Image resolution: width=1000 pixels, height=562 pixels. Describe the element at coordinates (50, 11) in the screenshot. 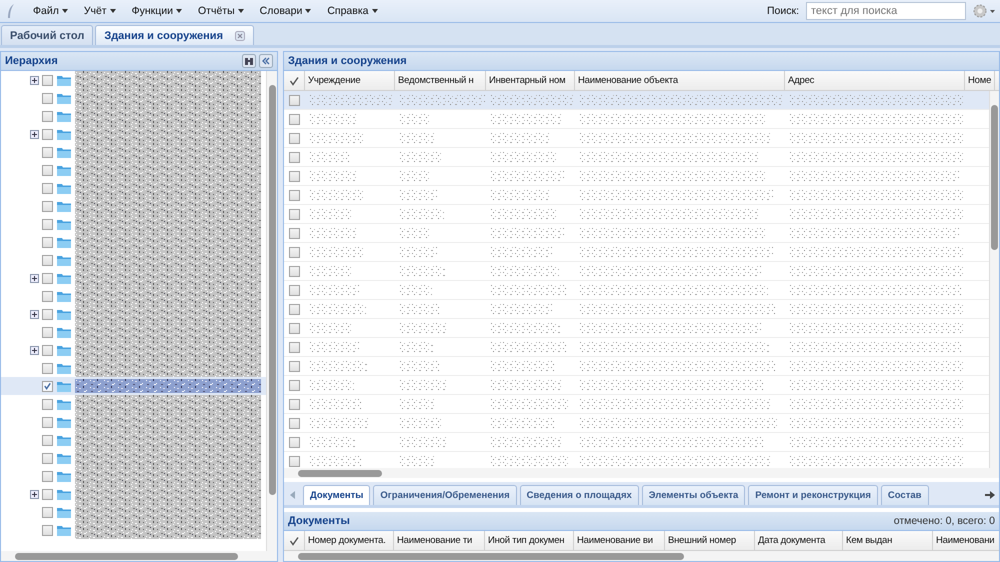

I see `menu-item: Файл` at that location.